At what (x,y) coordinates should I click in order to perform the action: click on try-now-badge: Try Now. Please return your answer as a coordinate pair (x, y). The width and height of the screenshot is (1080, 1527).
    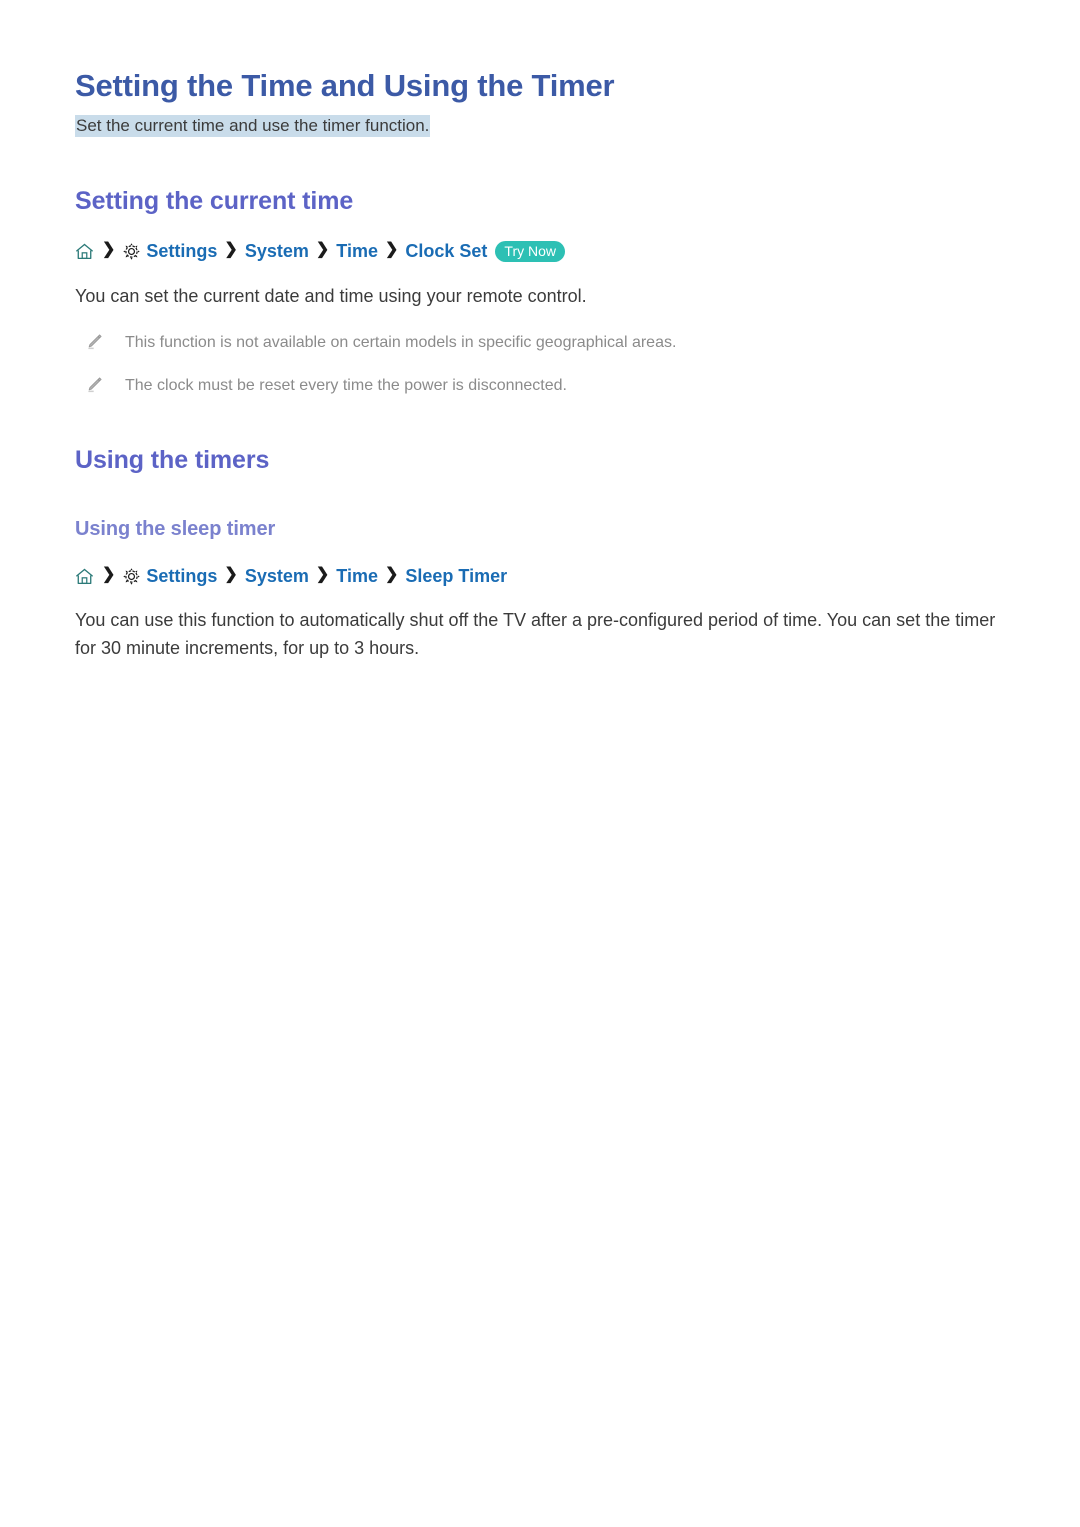
    Looking at the image, I should click on (530, 251).